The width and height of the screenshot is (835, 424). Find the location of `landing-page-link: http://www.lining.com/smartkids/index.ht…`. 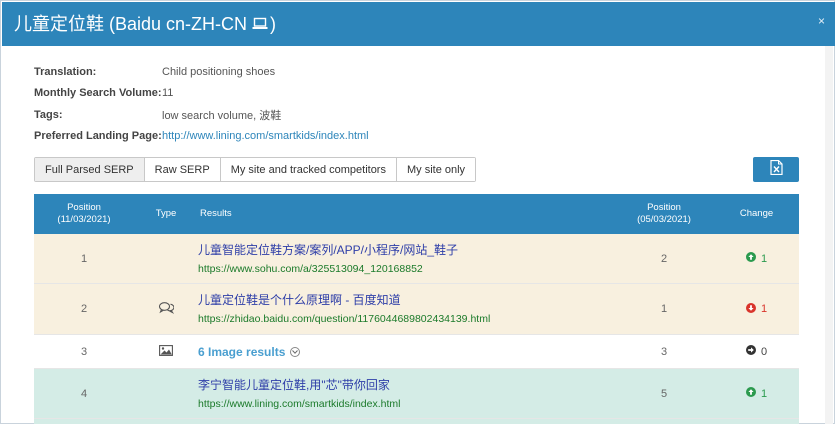

landing-page-link: http://www.lining.com/smartkids/index.ht… is located at coordinates (265, 136).